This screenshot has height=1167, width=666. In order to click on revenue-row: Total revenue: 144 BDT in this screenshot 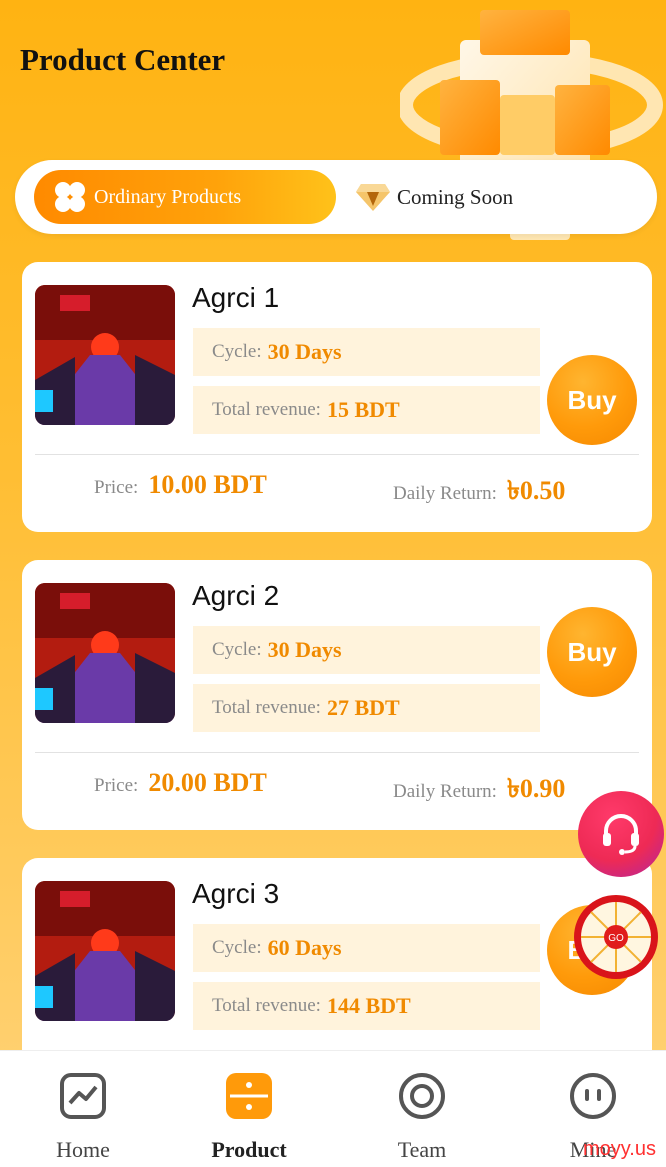, I will do `click(366, 1006)`.